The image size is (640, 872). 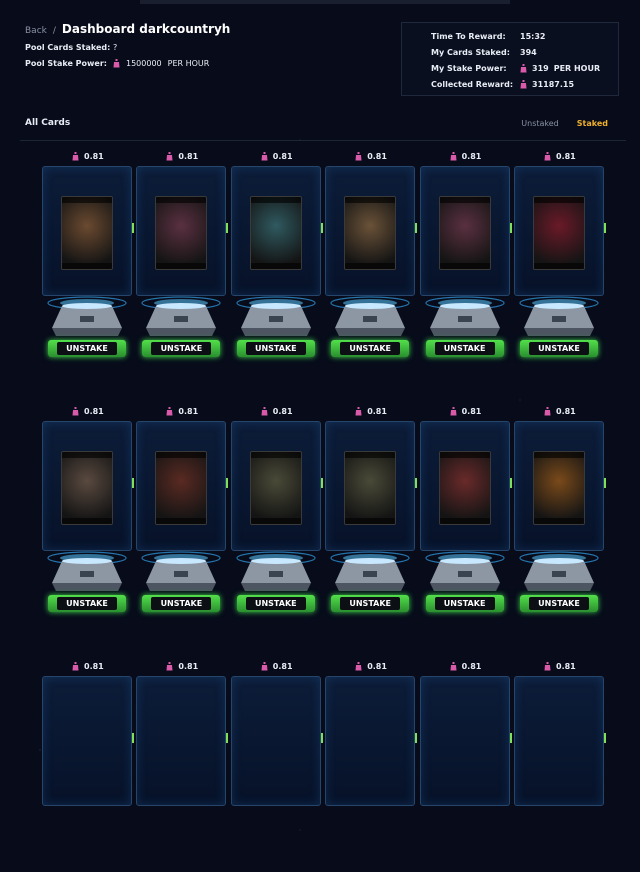 I want to click on back-link: Back, so click(x=36, y=31).